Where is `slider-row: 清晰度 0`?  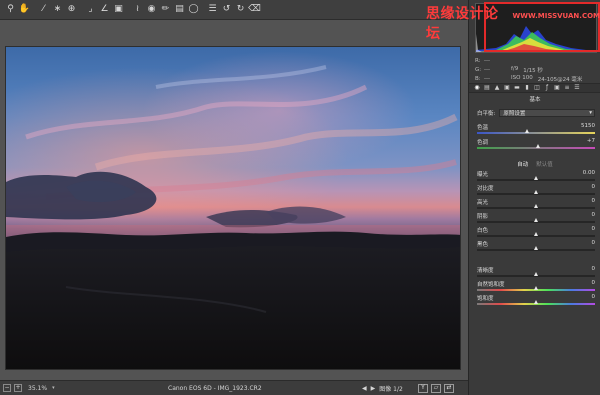 slider-row: 清晰度 0 is located at coordinates (536, 273).